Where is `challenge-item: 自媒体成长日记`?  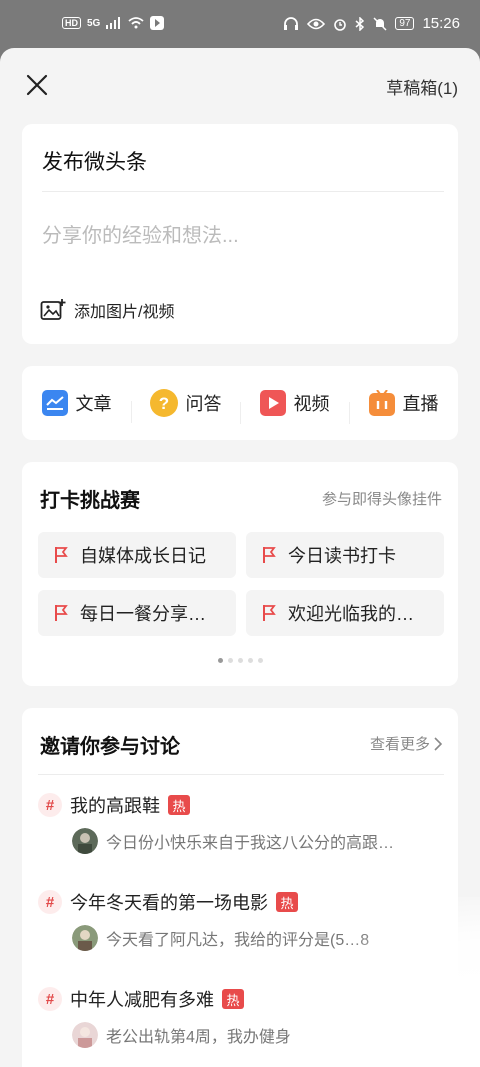
challenge-item: 自媒体成长日记 is located at coordinates (137, 555).